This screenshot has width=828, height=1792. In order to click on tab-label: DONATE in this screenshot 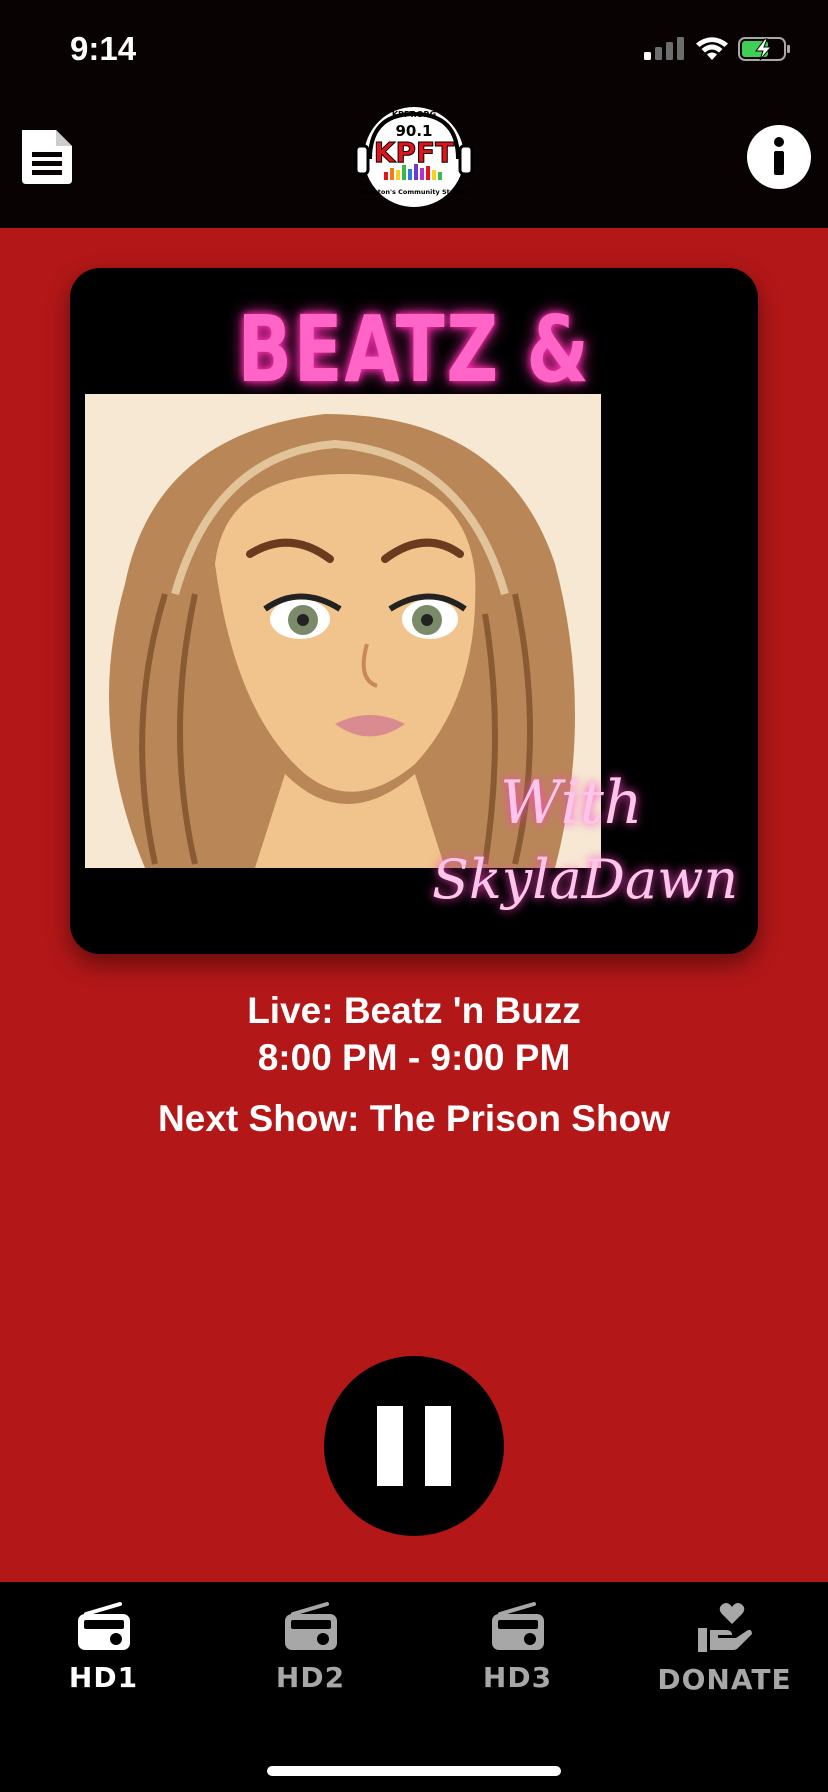, I will do `click(724, 1679)`.